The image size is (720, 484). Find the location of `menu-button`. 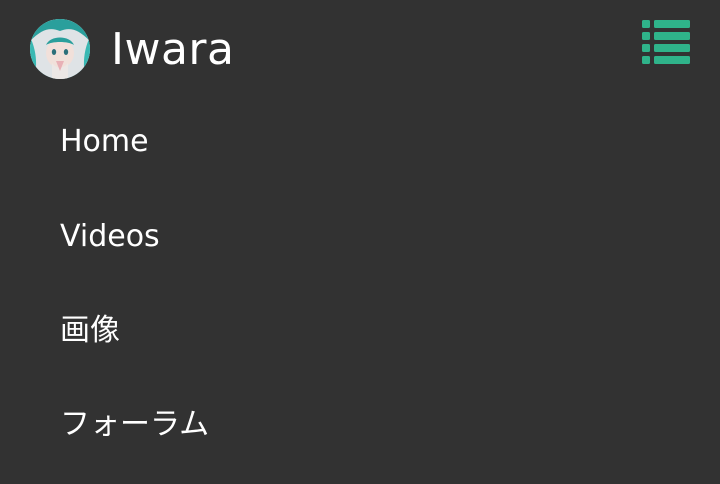

menu-button is located at coordinates (666, 42).